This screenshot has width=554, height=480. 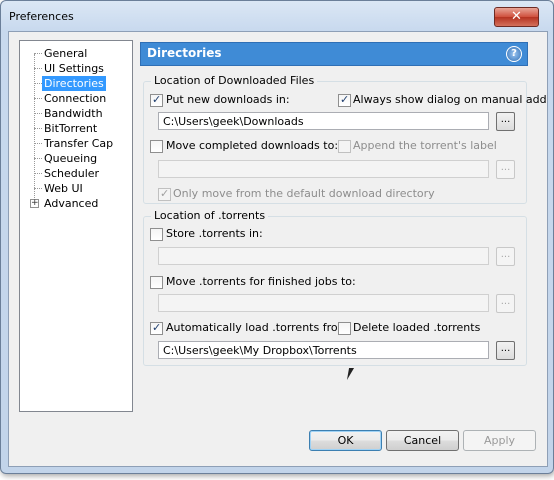 I want to click on tree-item-ui-settings: UI Settings, so click(x=74, y=68).